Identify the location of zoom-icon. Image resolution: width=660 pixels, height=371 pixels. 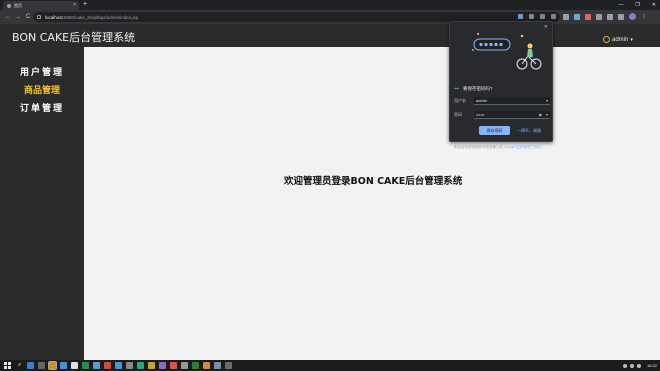
(531, 16).